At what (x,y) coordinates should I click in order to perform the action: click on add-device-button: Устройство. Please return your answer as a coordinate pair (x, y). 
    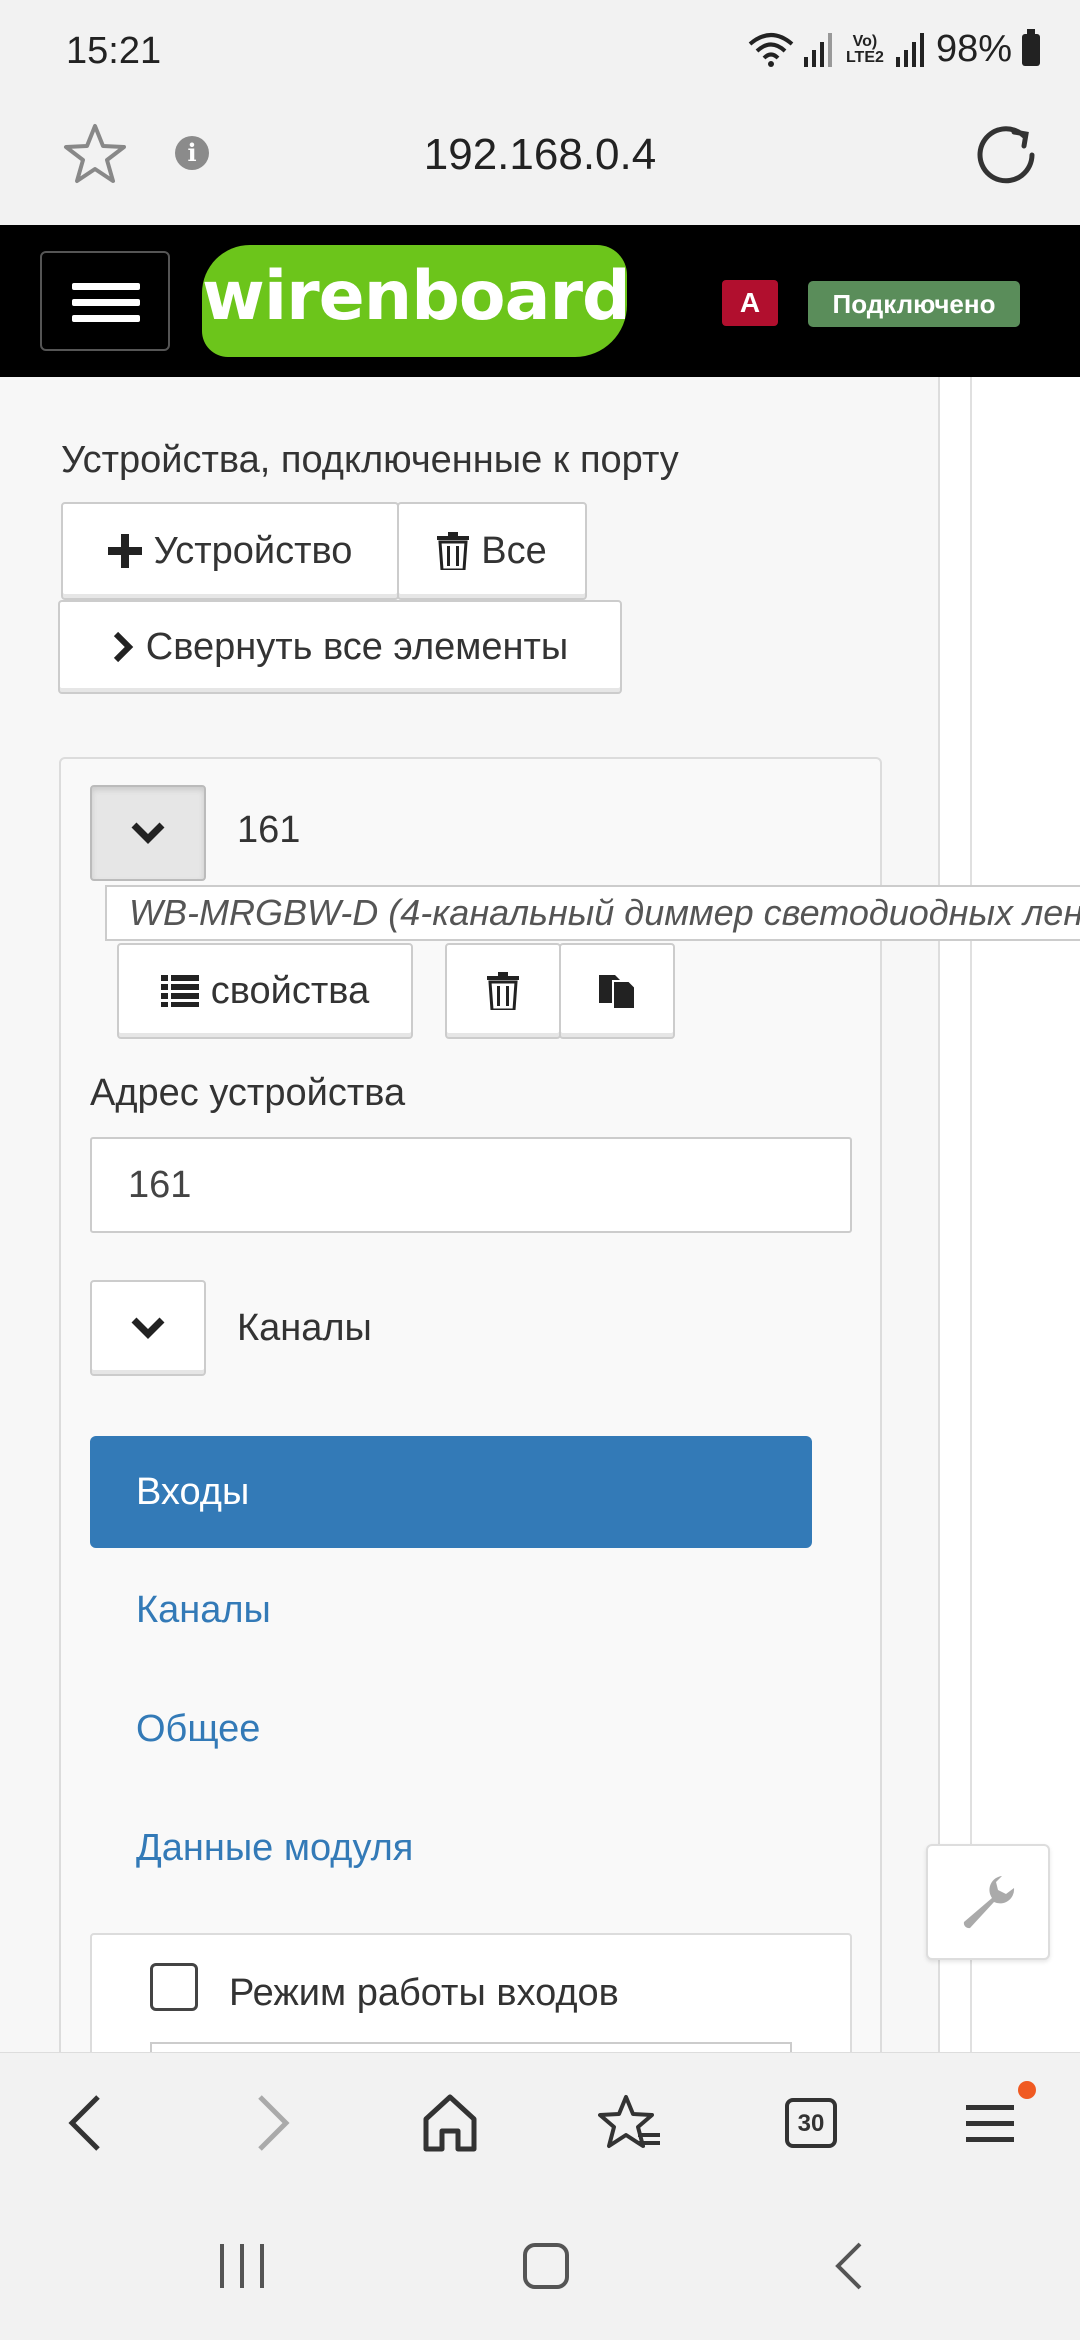
    Looking at the image, I should click on (230, 551).